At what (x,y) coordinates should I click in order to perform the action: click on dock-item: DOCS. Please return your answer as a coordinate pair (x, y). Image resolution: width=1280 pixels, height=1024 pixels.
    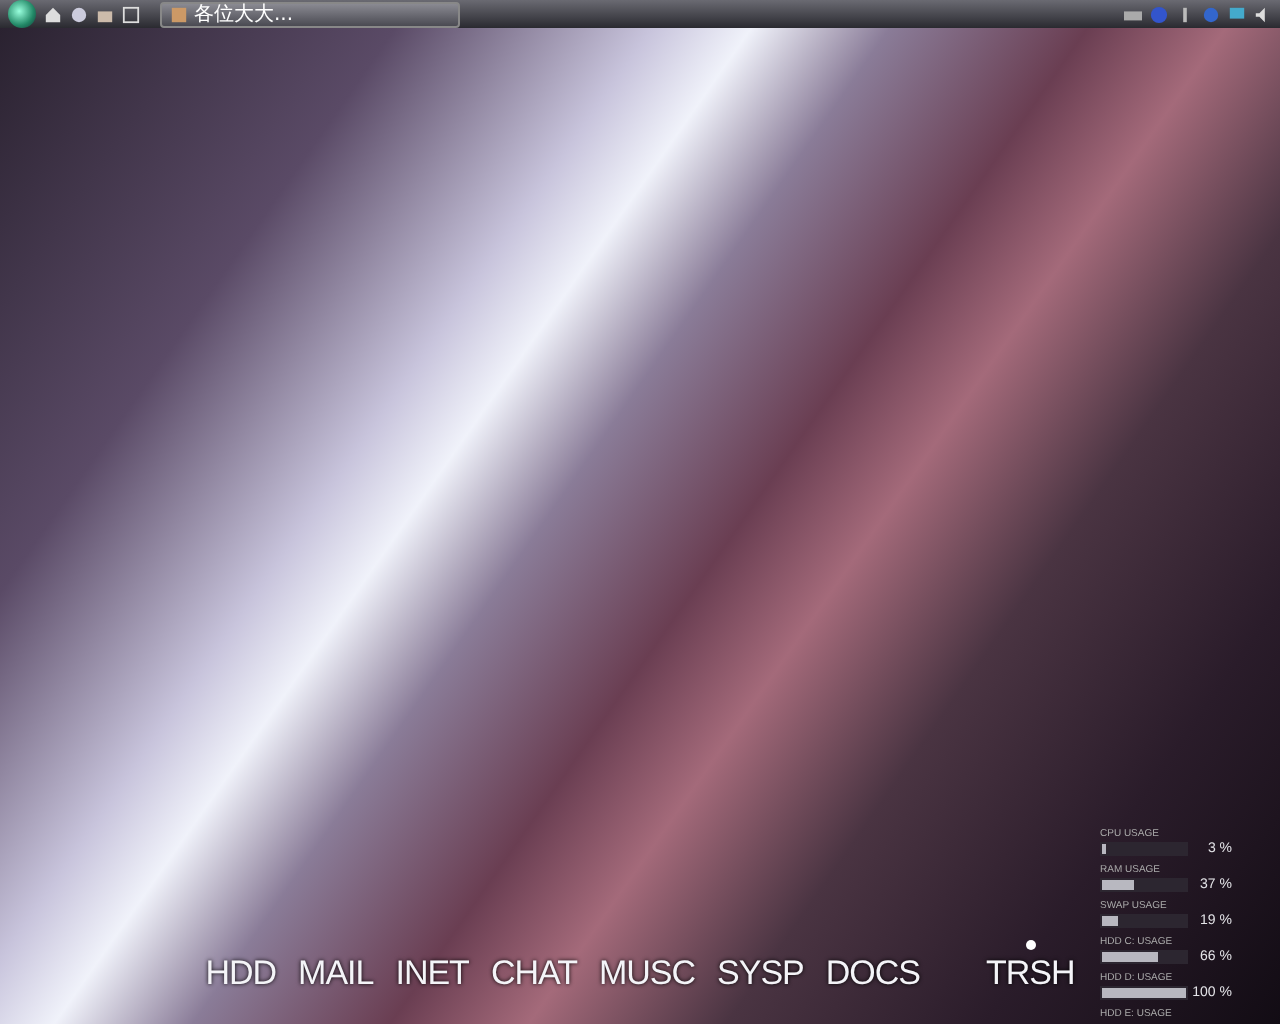
    Looking at the image, I should click on (873, 974).